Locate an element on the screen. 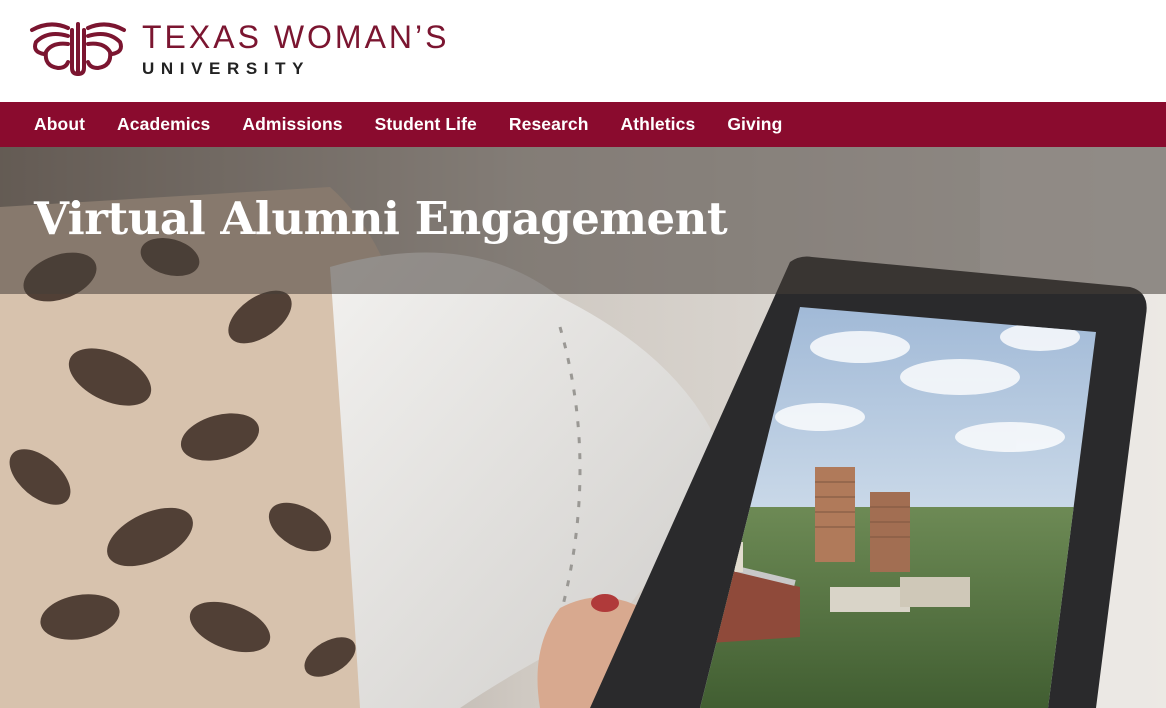 The height and width of the screenshot is (708, 1166). nav-link-academics: Academics is located at coordinates (163, 124).